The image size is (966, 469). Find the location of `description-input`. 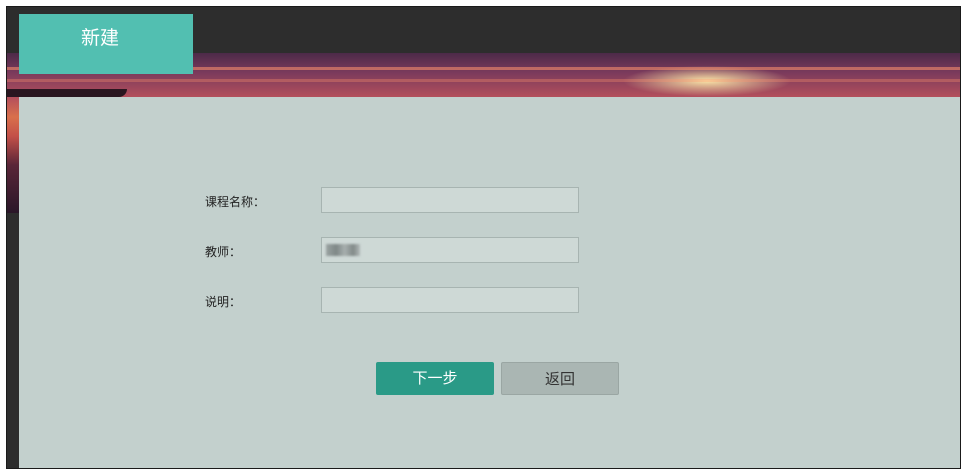

description-input is located at coordinates (450, 300).